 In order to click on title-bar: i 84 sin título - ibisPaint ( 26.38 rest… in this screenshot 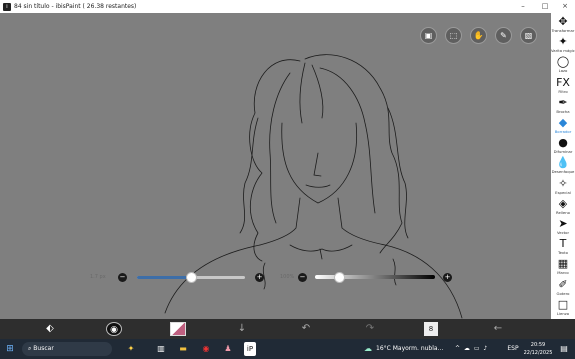, I will do `click(287, 6)`.